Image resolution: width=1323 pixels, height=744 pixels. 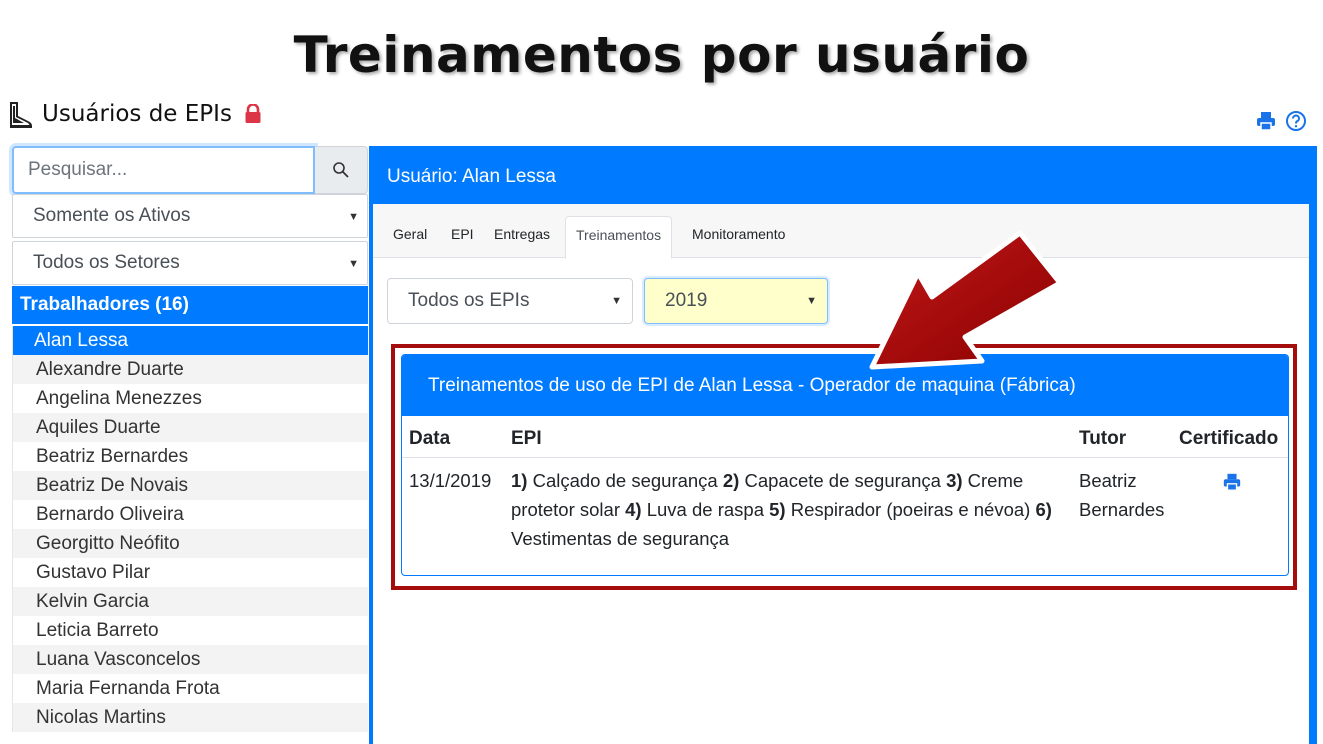 I want to click on epi-number: 5), so click(x=777, y=509).